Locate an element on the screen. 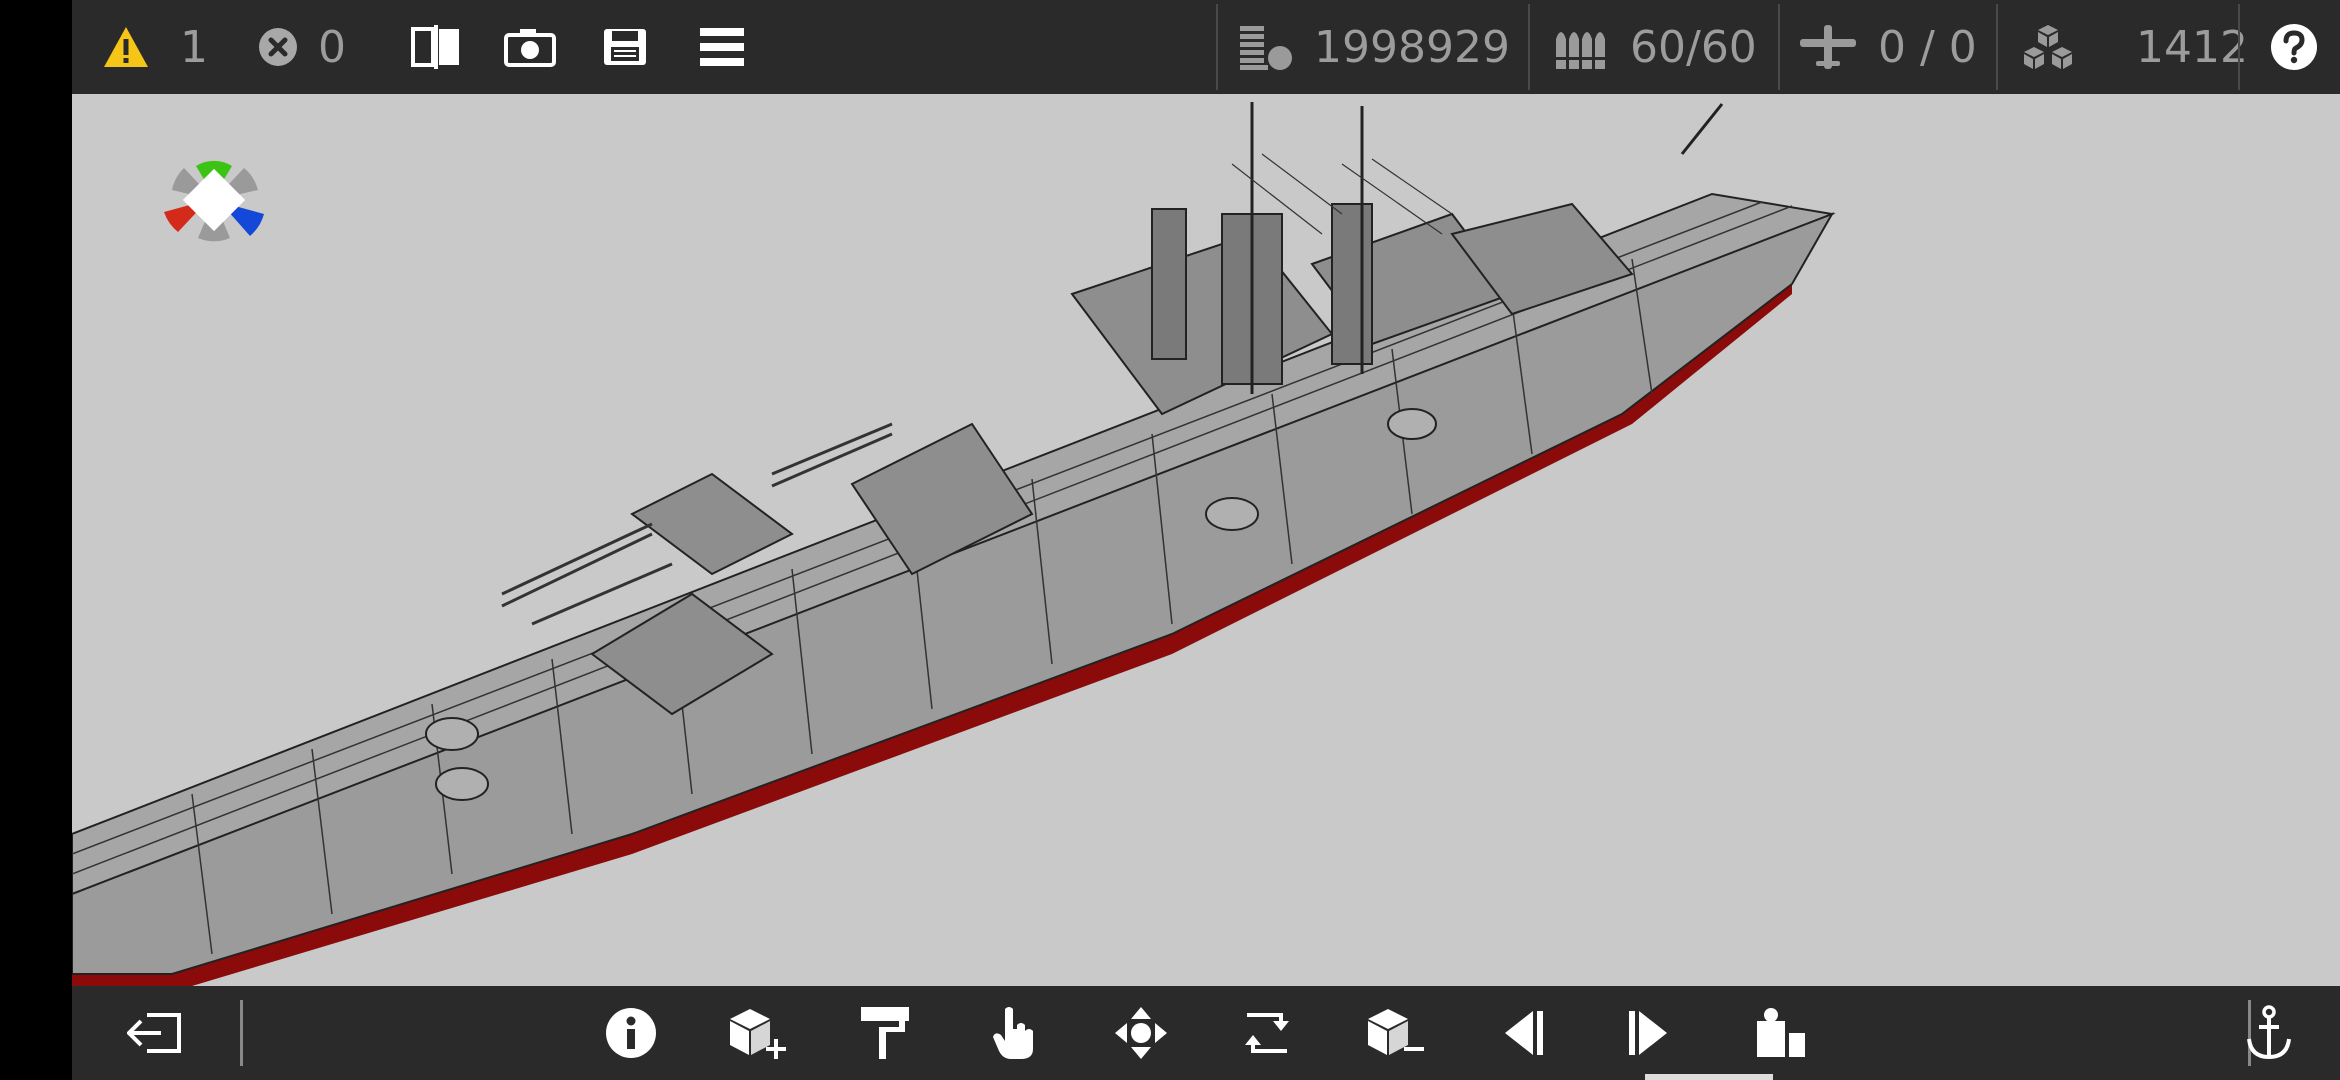  top-toolbar: 1 0 1998929 60/60 0 / 0 1412 is located at coordinates (1206, 47).